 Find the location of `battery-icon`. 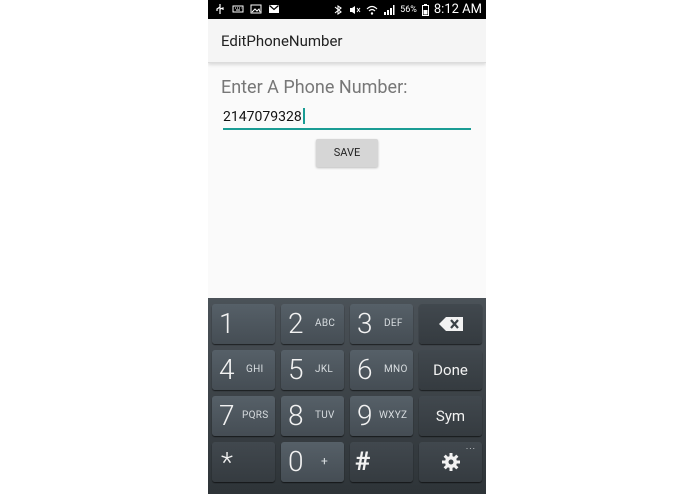

battery-icon is located at coordinates (425, 9).